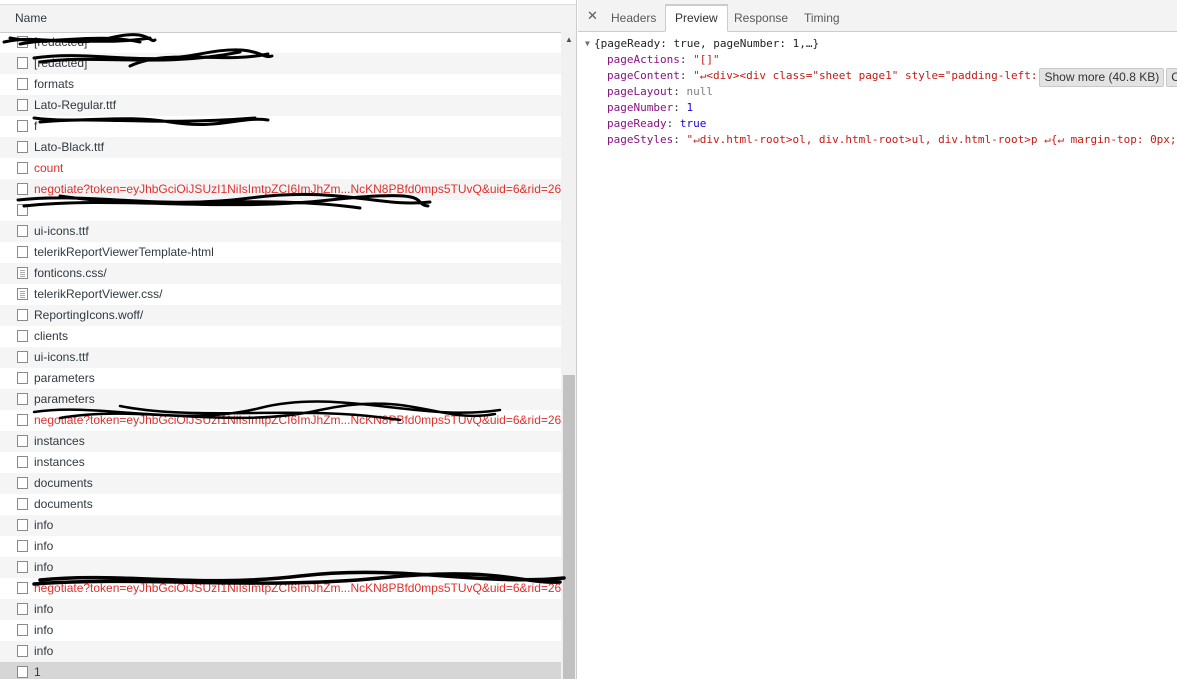  Describe the element at coordinates (660, 92) in the screenshot. I see `json-property: pageLayout: null` at that location.